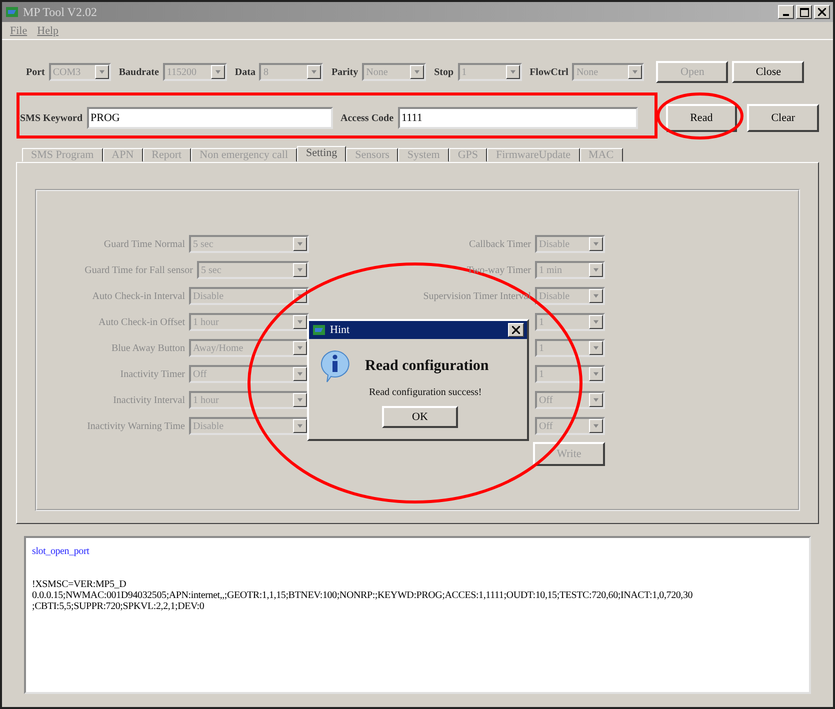  I want to click on setting-label: Inactivity Warning Time, so click(136, 426).